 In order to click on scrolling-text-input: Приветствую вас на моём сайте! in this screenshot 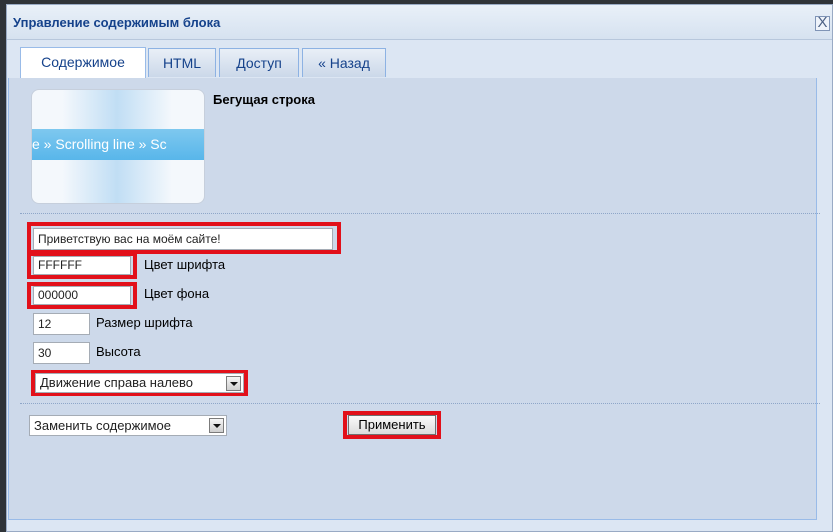, I will do `click(183, 239)`.